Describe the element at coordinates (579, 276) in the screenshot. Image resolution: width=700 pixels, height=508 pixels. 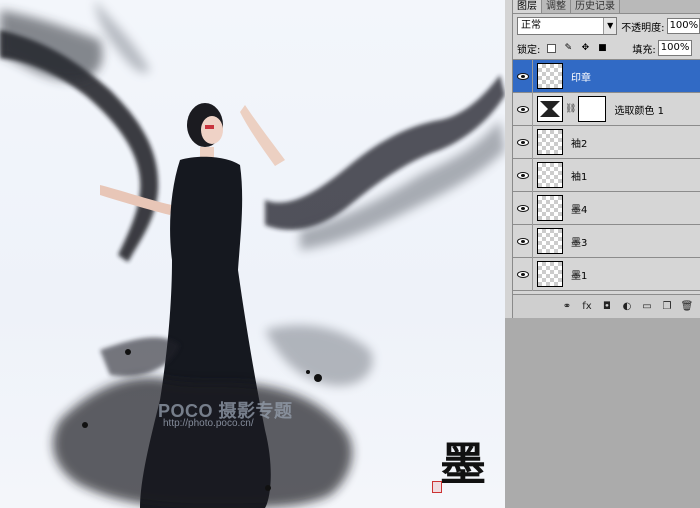
I see `layer-name: 墨1` at that location.